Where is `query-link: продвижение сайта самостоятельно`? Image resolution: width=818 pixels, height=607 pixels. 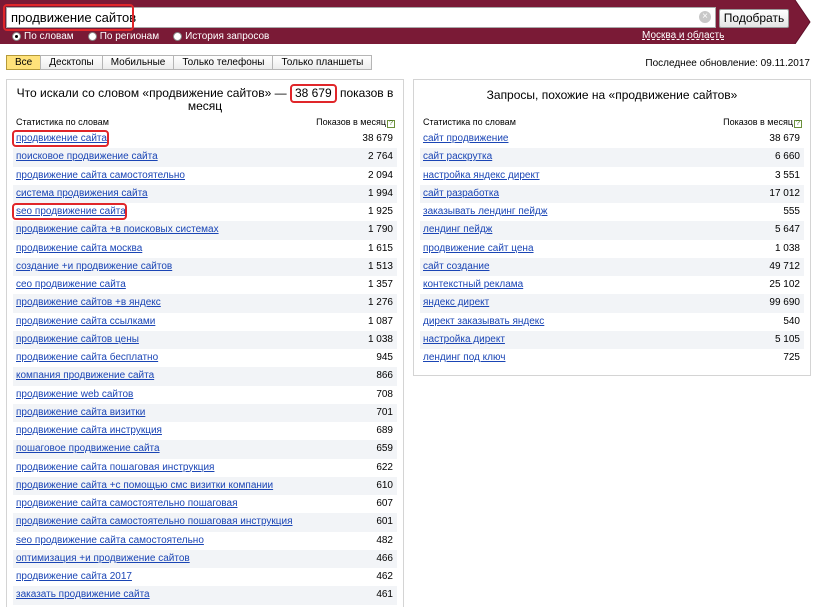
query-link: продвижение сайта самостоятельно is located at coordinates (100, 176).